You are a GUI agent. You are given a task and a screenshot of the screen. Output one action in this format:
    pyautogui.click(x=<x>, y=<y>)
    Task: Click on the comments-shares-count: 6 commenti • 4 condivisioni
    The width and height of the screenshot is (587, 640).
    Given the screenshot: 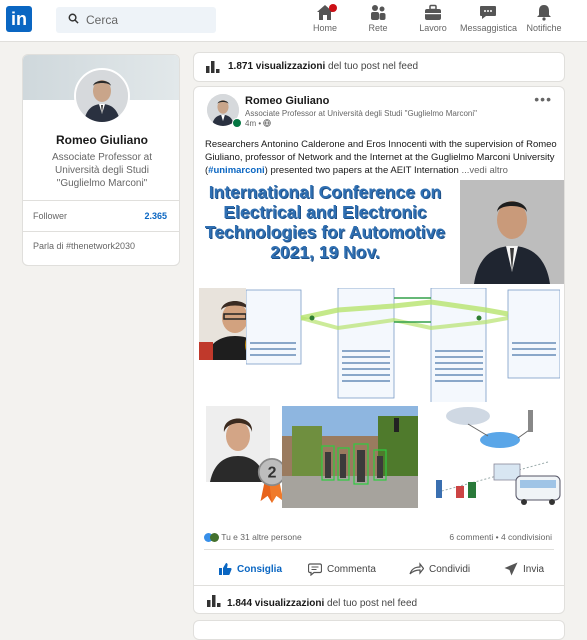 What is the action you would take?
    pyautogui.click(x=500, y=537)
    